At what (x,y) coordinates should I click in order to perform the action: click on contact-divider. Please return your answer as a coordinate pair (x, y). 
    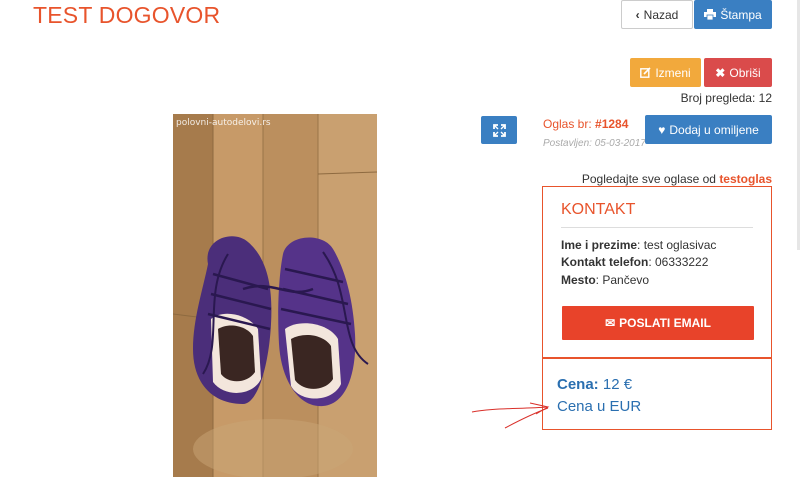
    Looking at the image, I should click on (657, 227).